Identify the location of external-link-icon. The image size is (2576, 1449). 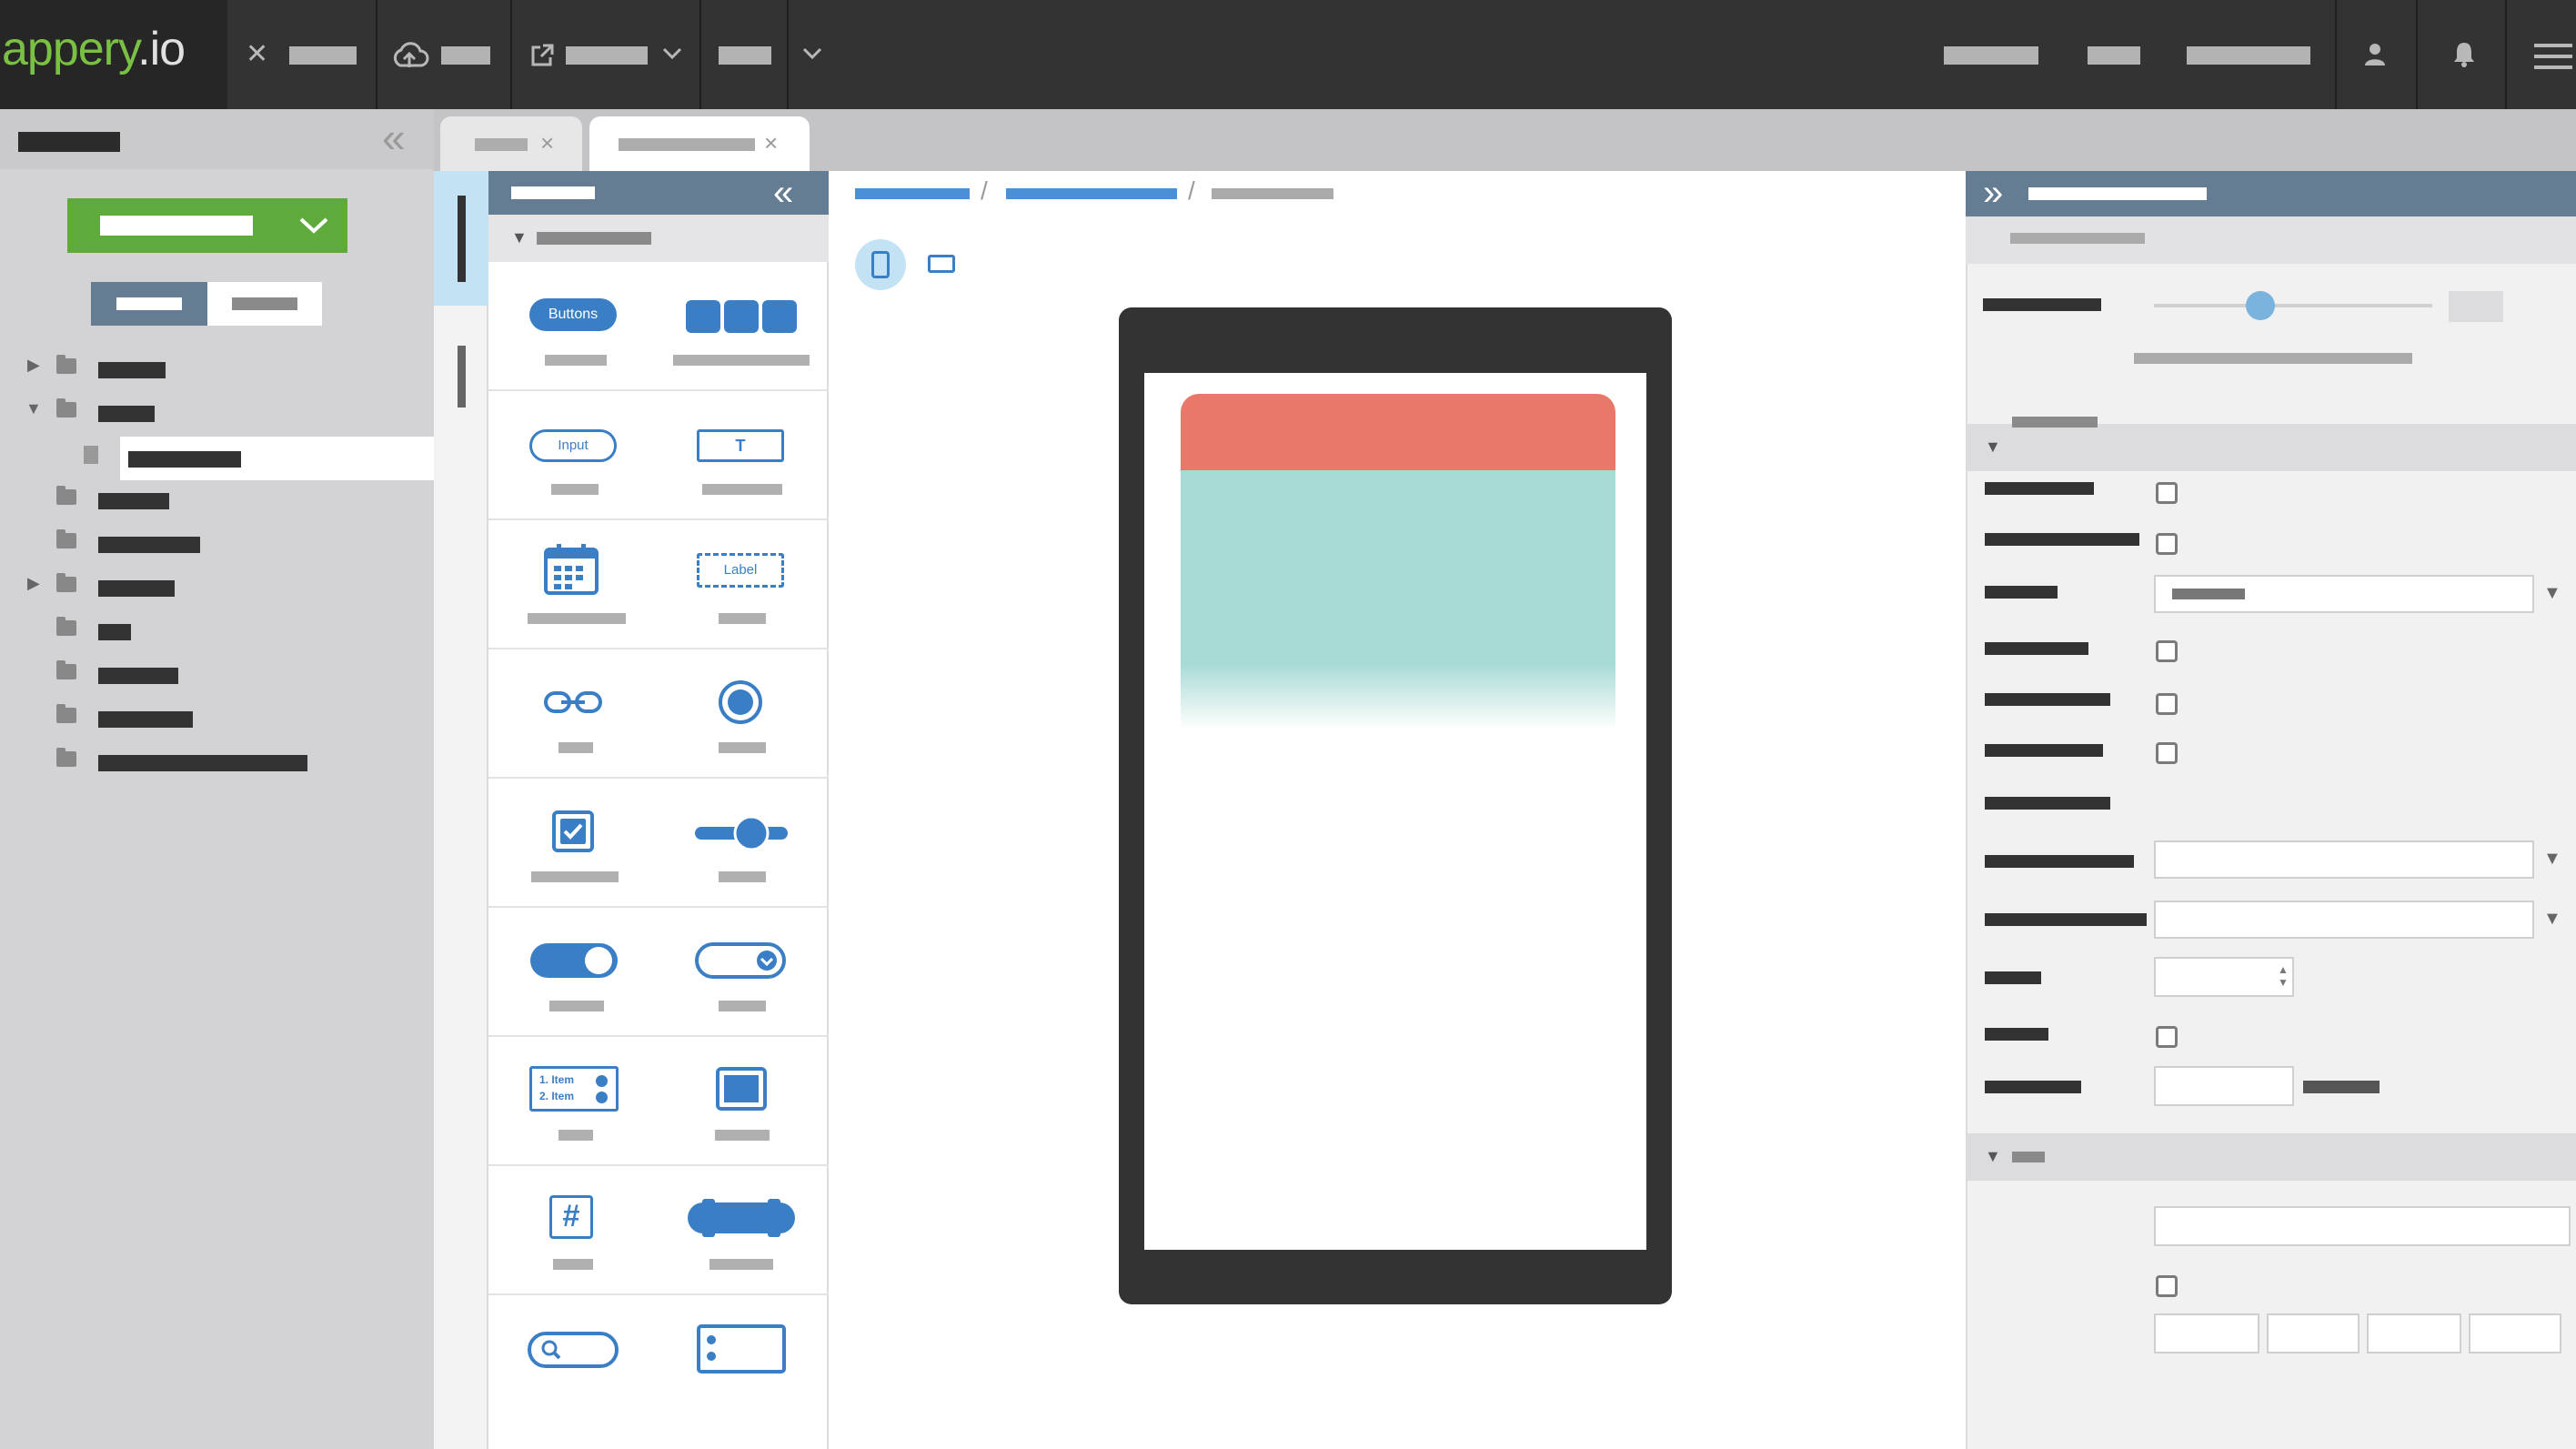
(542, 55).